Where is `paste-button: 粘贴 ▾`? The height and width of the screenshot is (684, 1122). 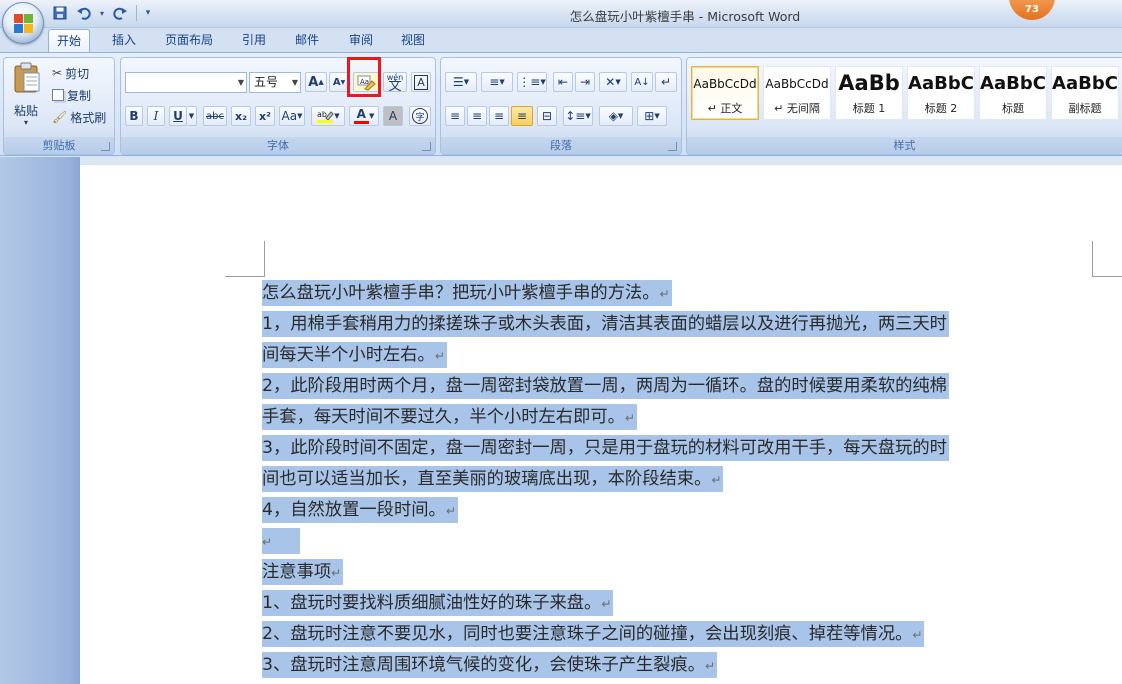
paste-button: 粘贴 ▾ is located at coordinates (27, 94).